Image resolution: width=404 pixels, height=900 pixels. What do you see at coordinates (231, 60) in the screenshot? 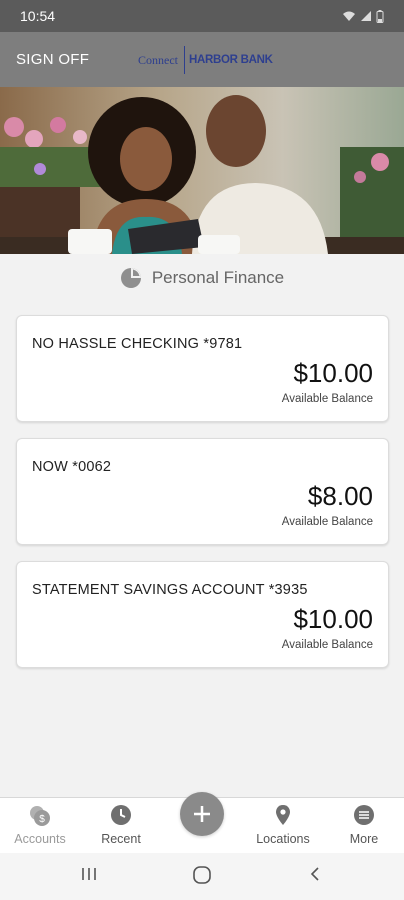
I see `logo-bank-name: HARBOR BANK` at bounding box center [231, 60].